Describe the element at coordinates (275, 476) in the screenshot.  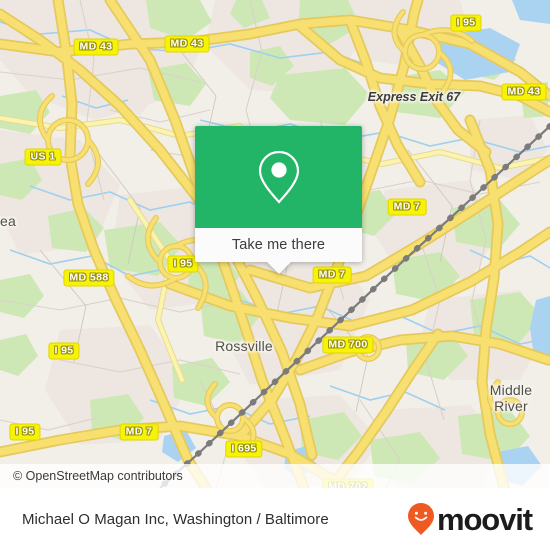
I see `map-attribution-bar: © OpenStreetMap contributors` at that location.